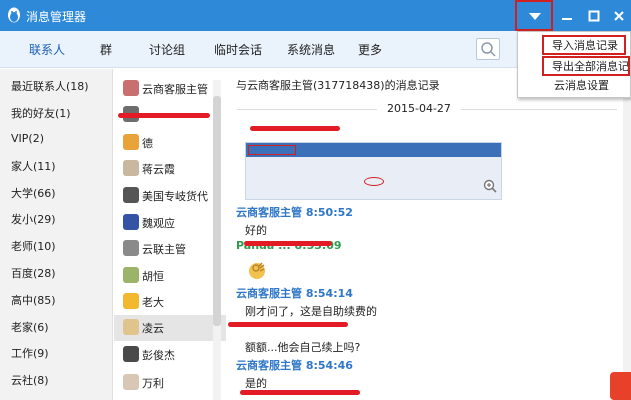 This screenshot has width=631, height=400. I want to click on group-item: 最近联系人(18), so click(50, 86).